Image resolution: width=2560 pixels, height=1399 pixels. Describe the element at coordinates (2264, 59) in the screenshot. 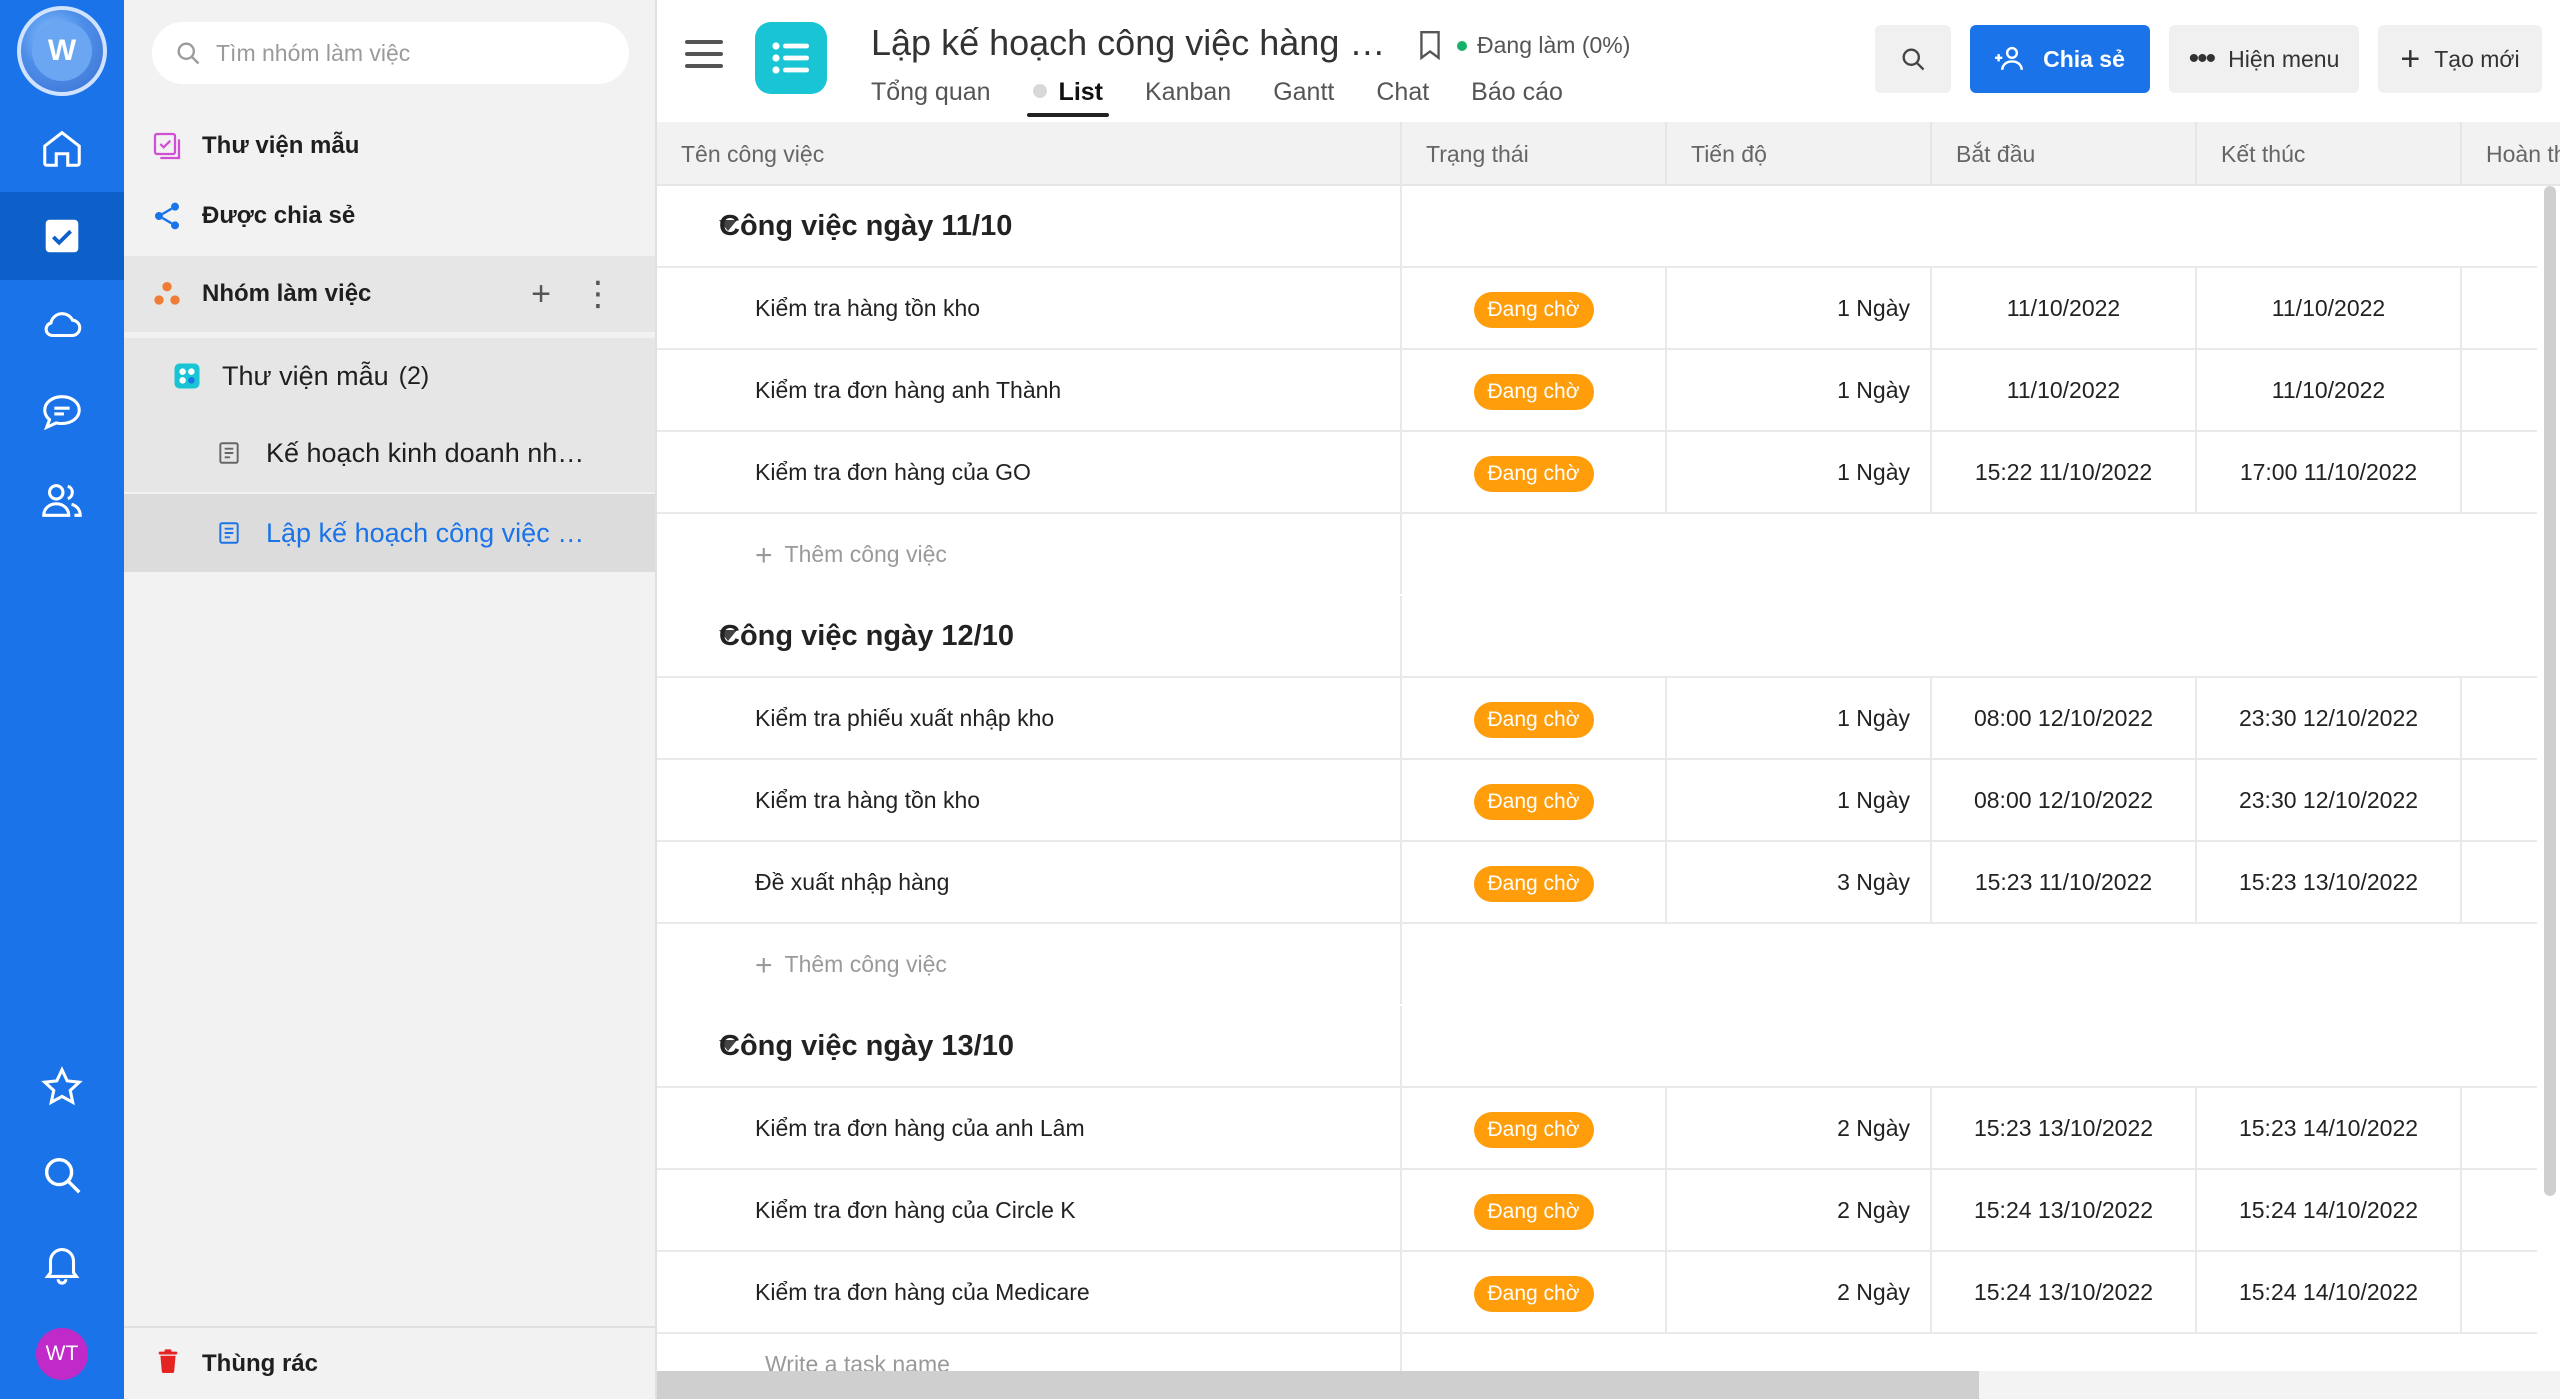

I see `show-menu-button: ••• Hiện menu` at that location.